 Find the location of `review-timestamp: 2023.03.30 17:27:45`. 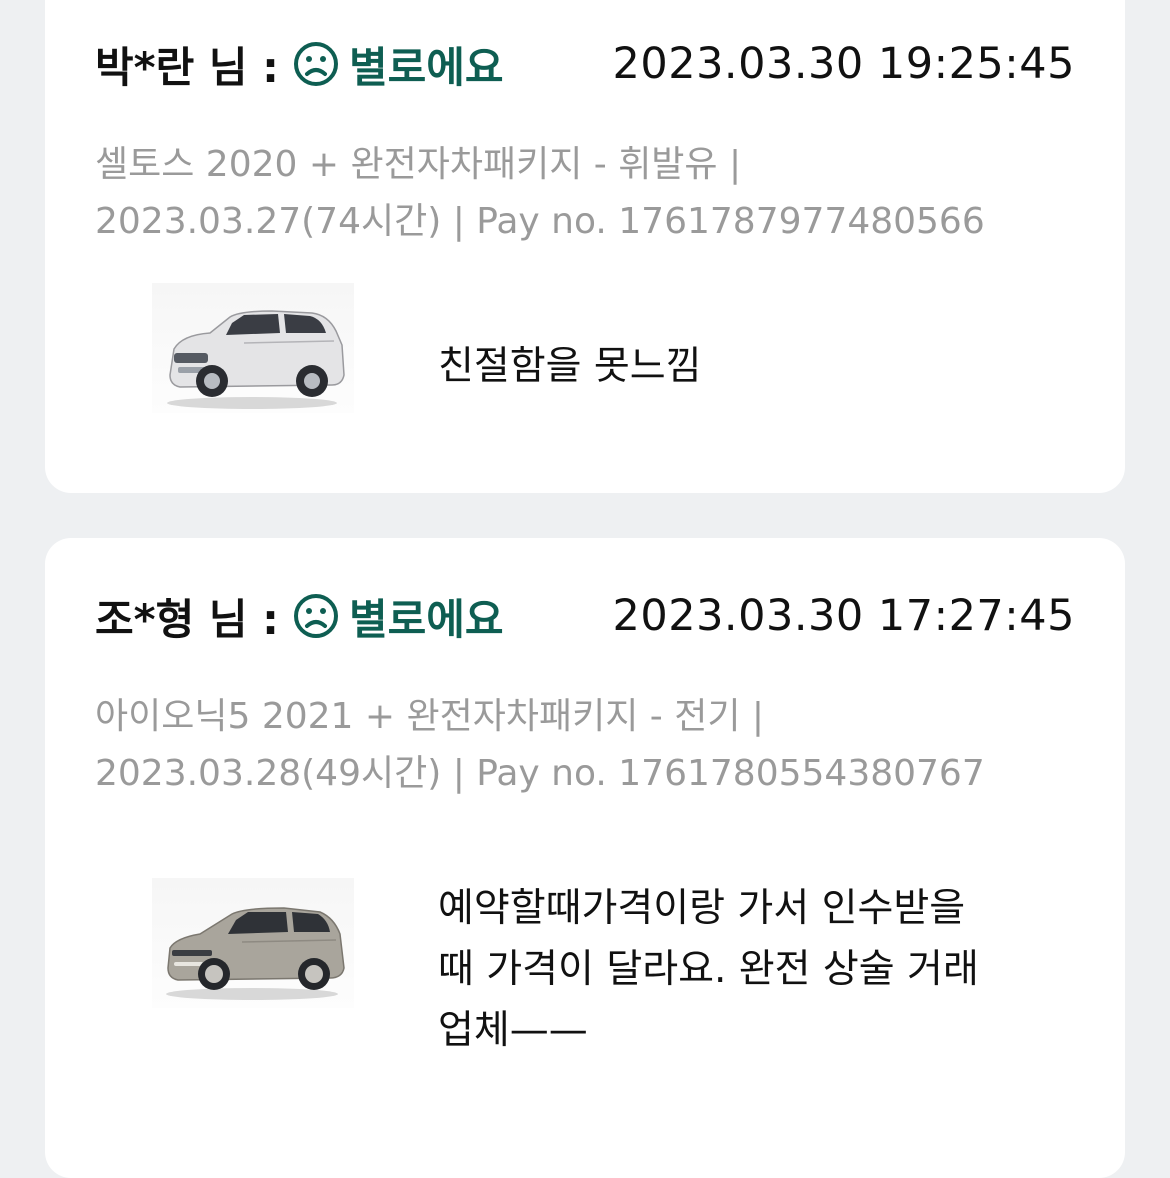

review-timestamp: 2023.03.30 17:27:45 is located at coordinates (843, 616).